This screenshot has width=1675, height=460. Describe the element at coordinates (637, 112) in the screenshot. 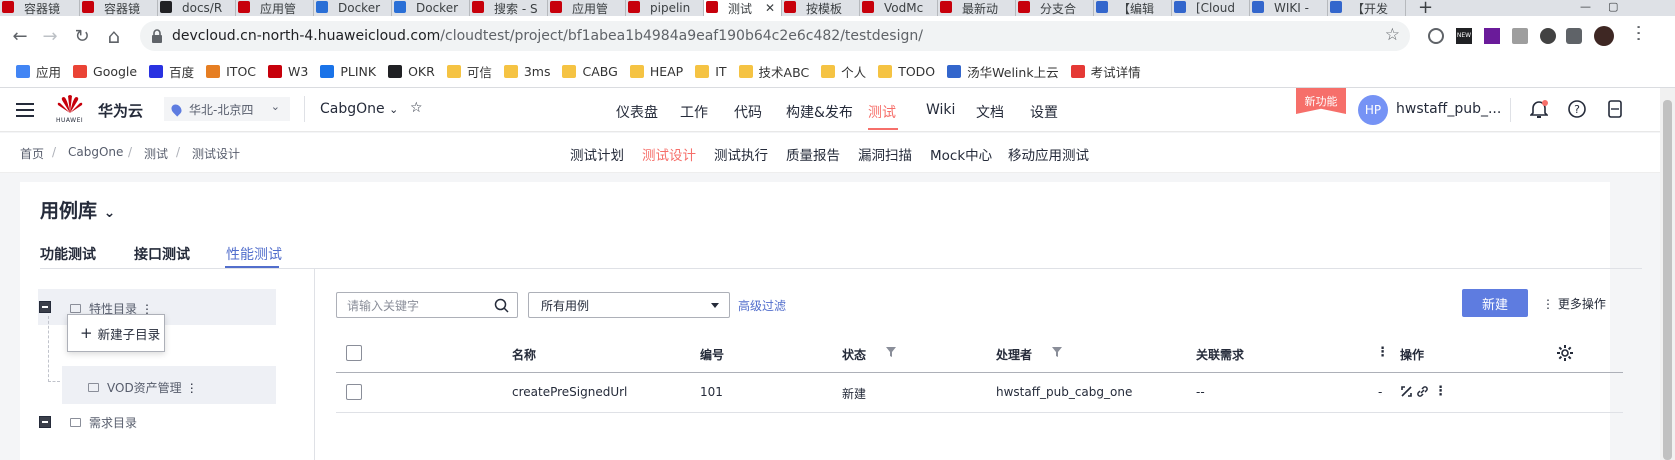

I see `nav-item: 仪表盘` at that location.